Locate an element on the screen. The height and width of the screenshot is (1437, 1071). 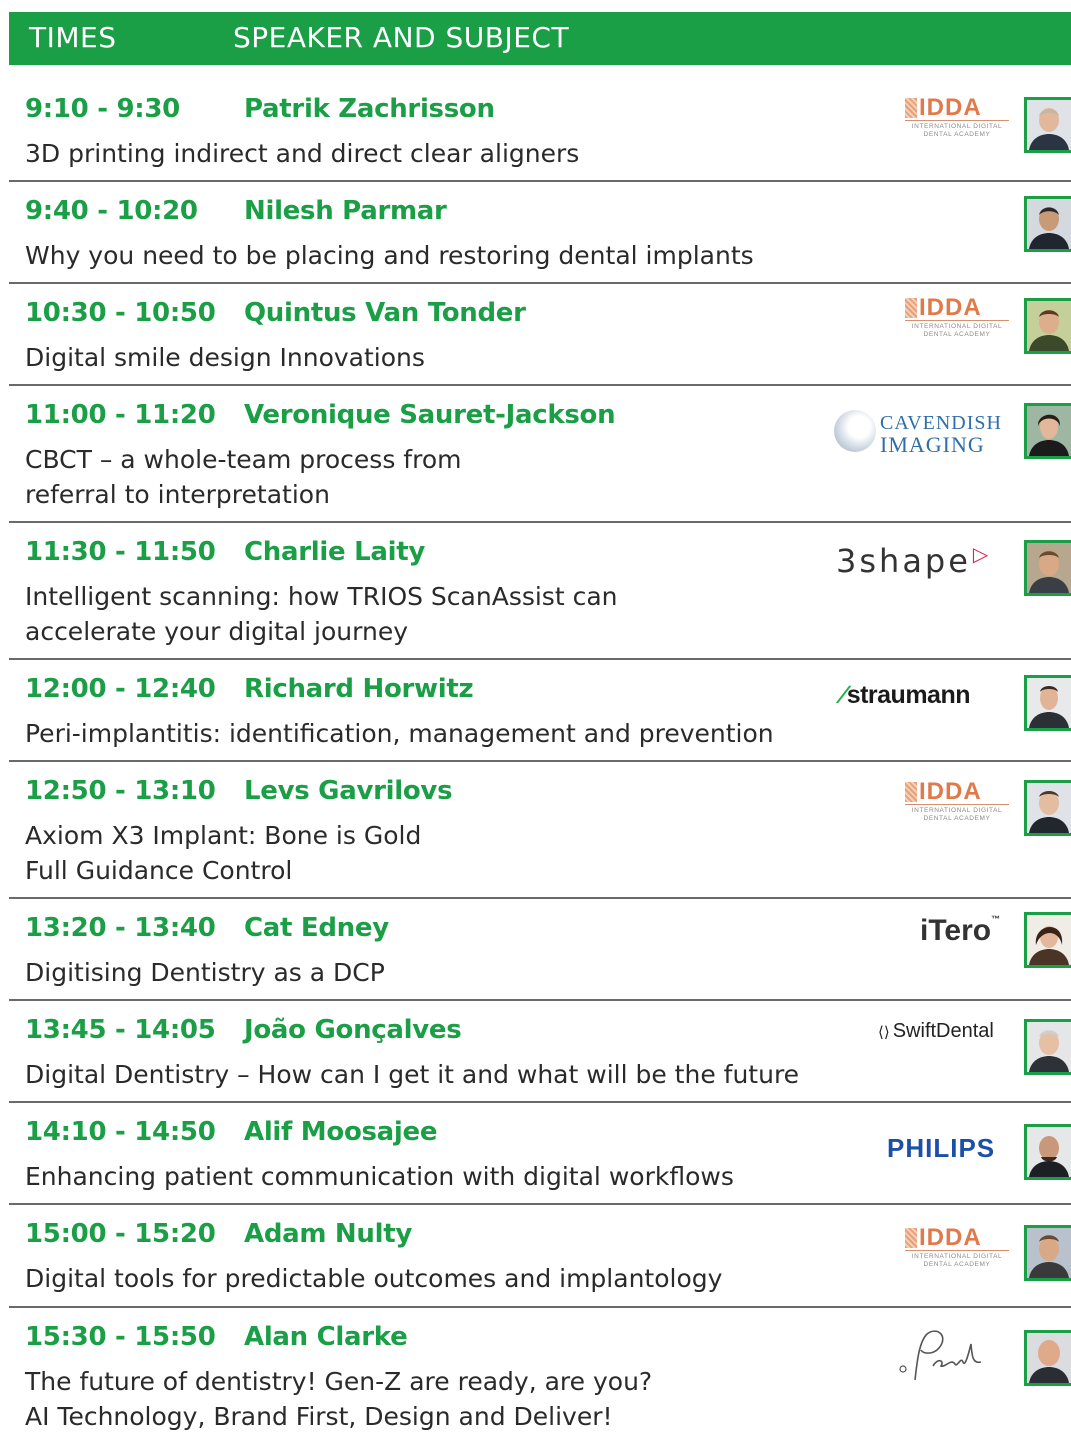
session-speaker: Patrik Zachrisson is located at coordinates (369, 109).